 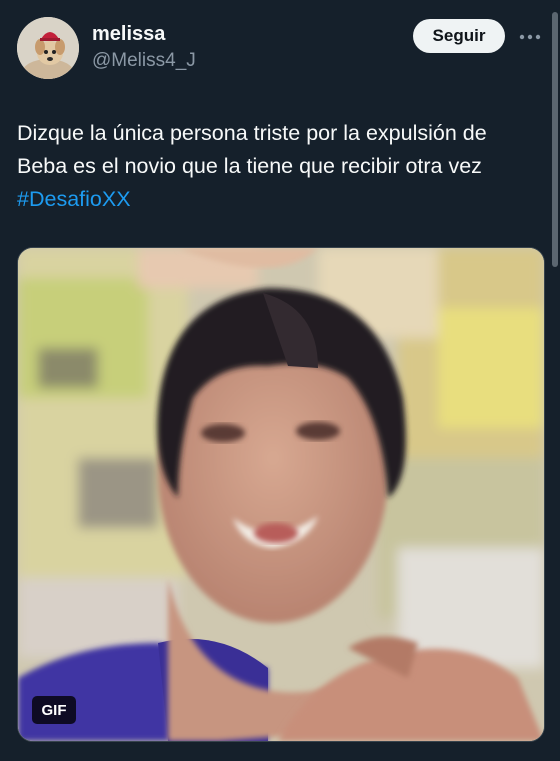 I want to click on more-options-button, so click(x=530, y=37).